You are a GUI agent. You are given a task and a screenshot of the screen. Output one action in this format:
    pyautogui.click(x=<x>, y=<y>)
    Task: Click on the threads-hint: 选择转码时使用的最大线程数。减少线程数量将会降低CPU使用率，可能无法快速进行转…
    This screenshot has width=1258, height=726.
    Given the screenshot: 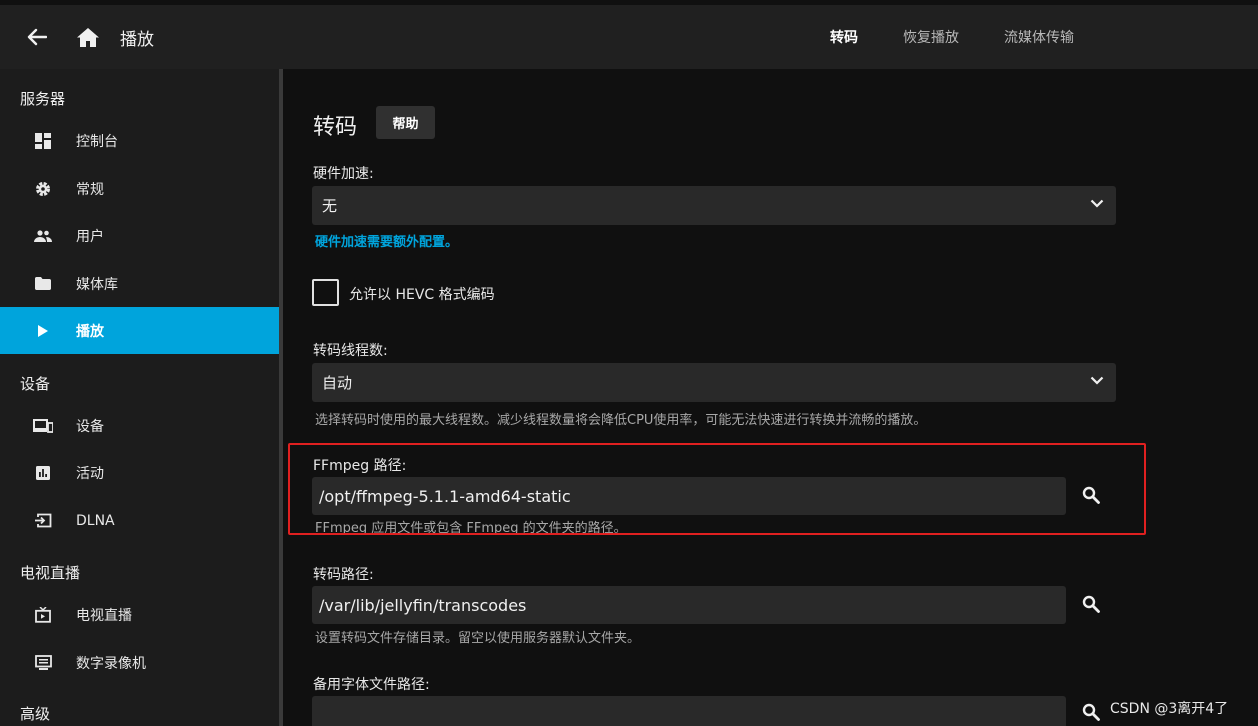 What is the action you would take?
    pyautogui.click(x=621, y=420)
    